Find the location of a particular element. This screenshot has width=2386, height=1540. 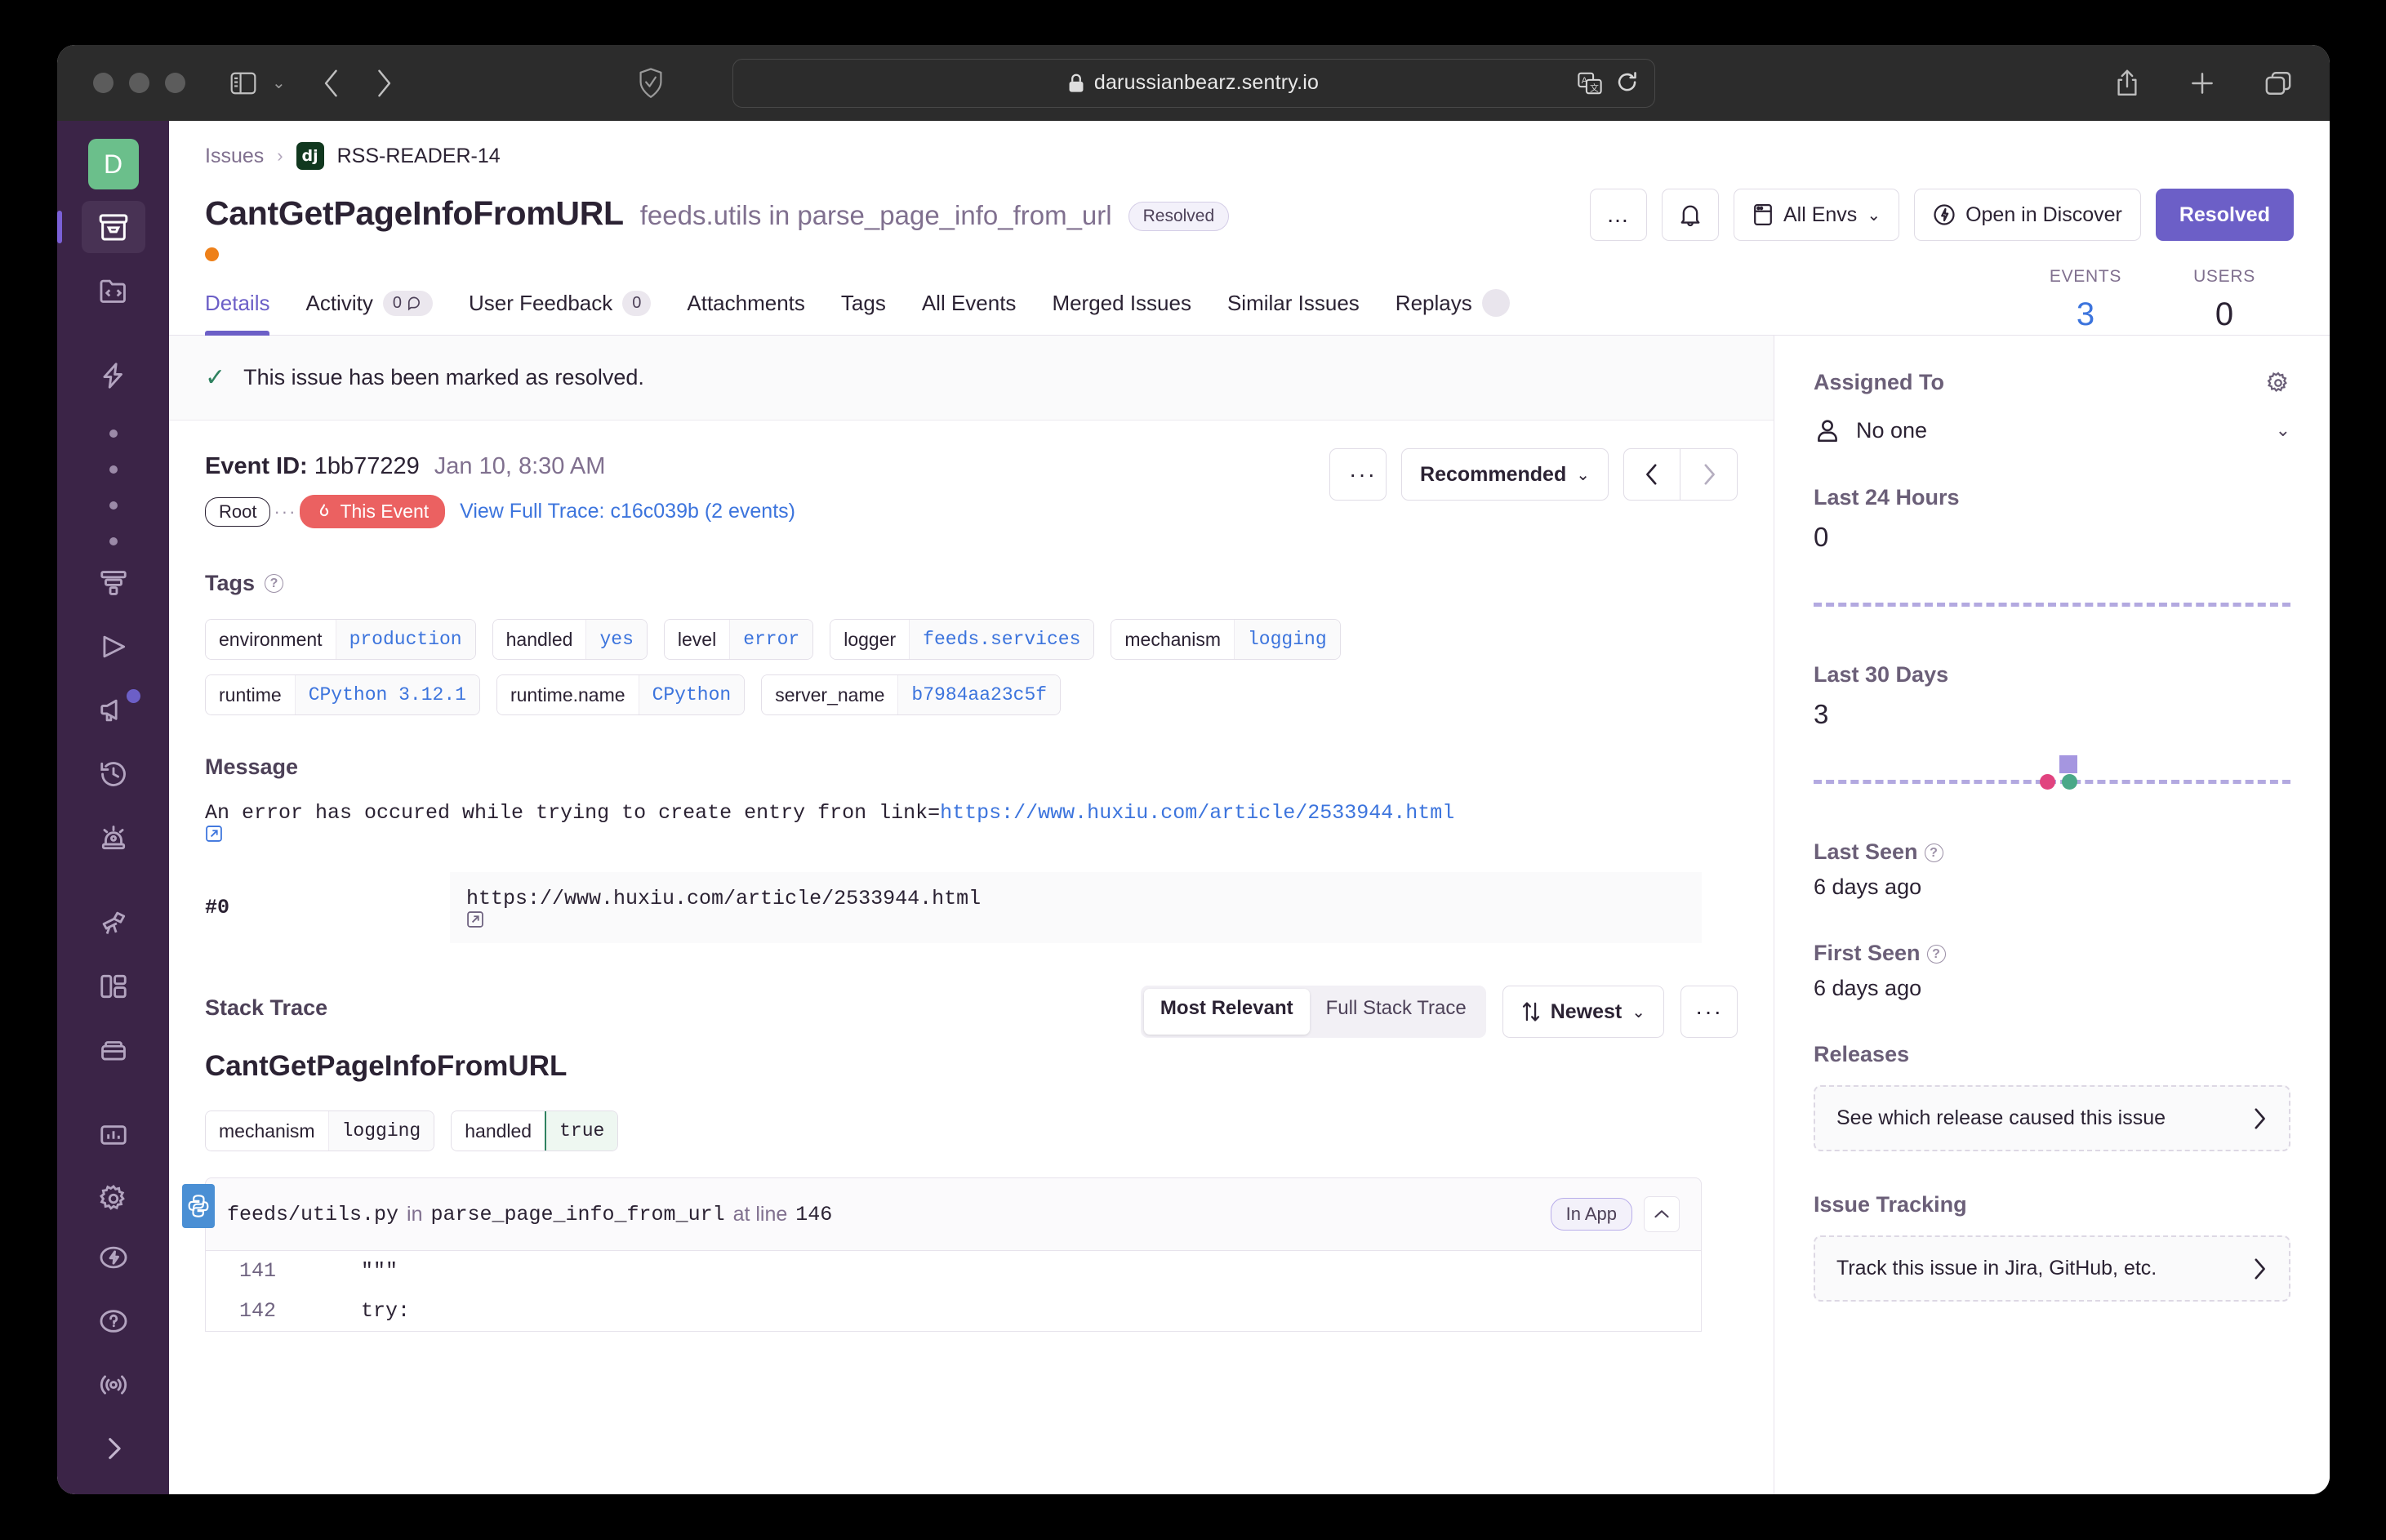

event-id-value: 1bb77229 is located at coordinates (367, 466).